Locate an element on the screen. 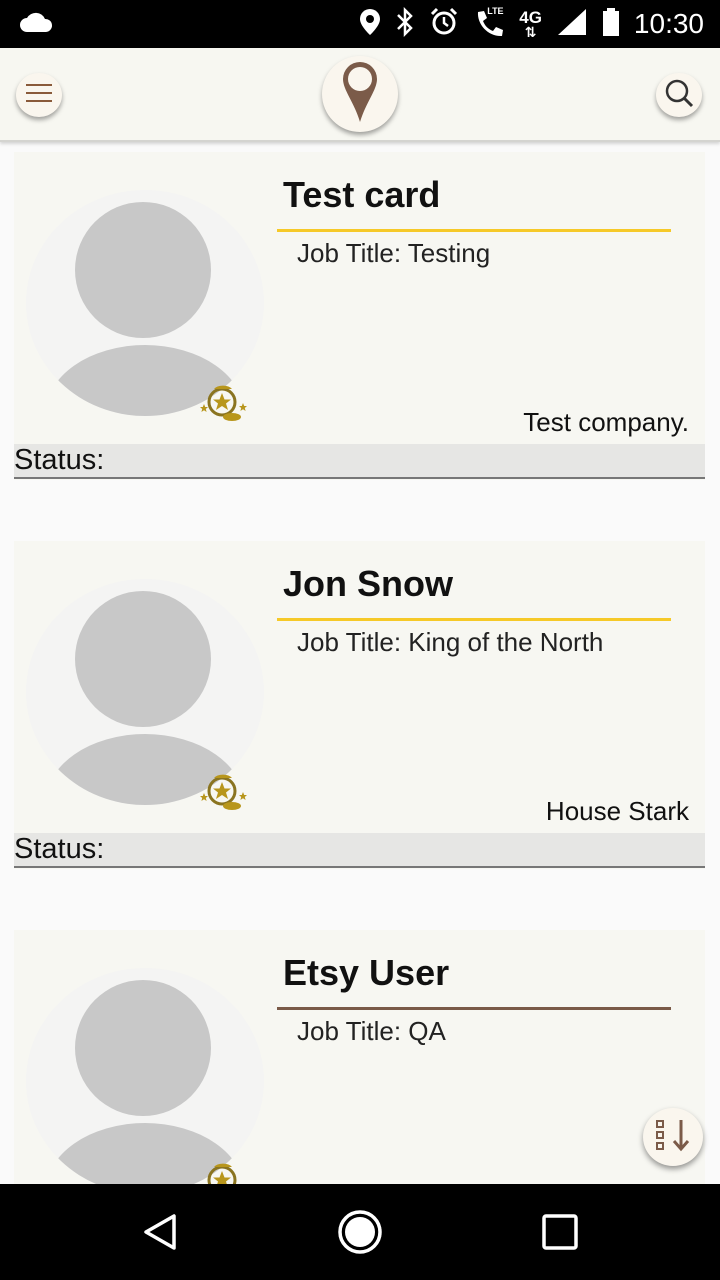 The height and width of the screenshot is (1280, 720). hamburger-menu-icon is located at coordinates (39, 95).